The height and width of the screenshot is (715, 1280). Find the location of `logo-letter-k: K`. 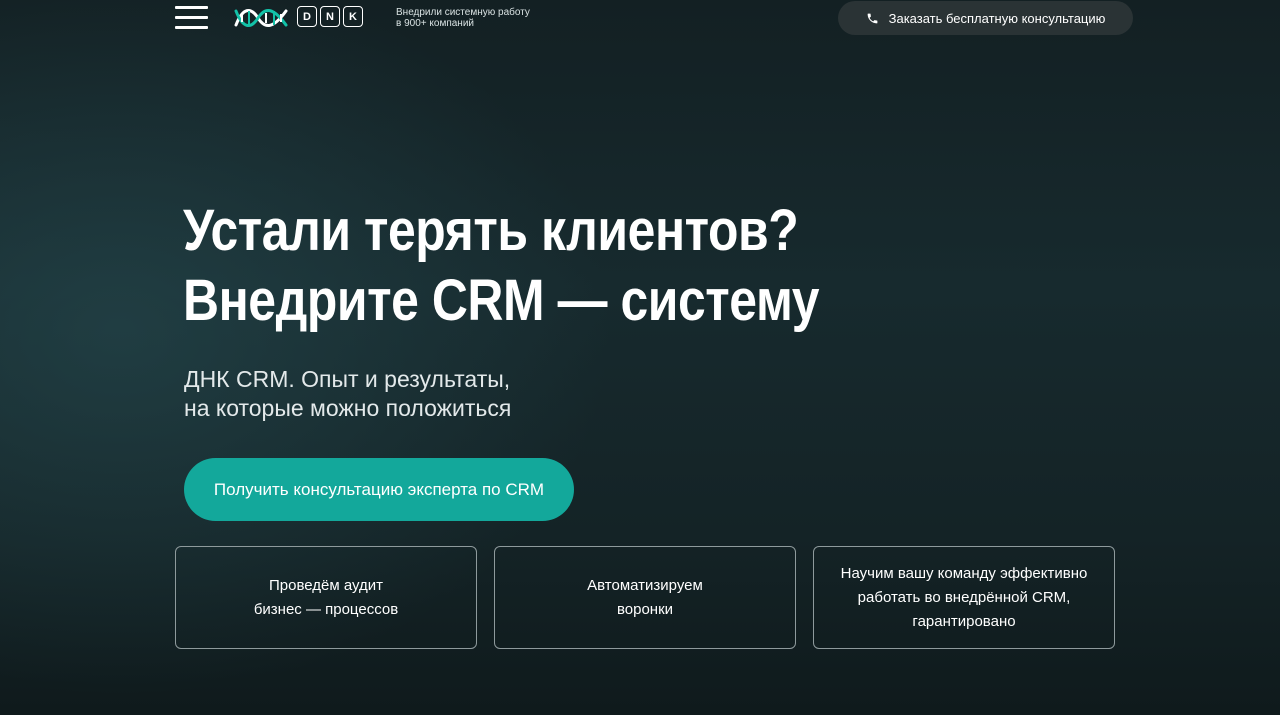

logo-letter-k: K is located at coordinates (353, 16).